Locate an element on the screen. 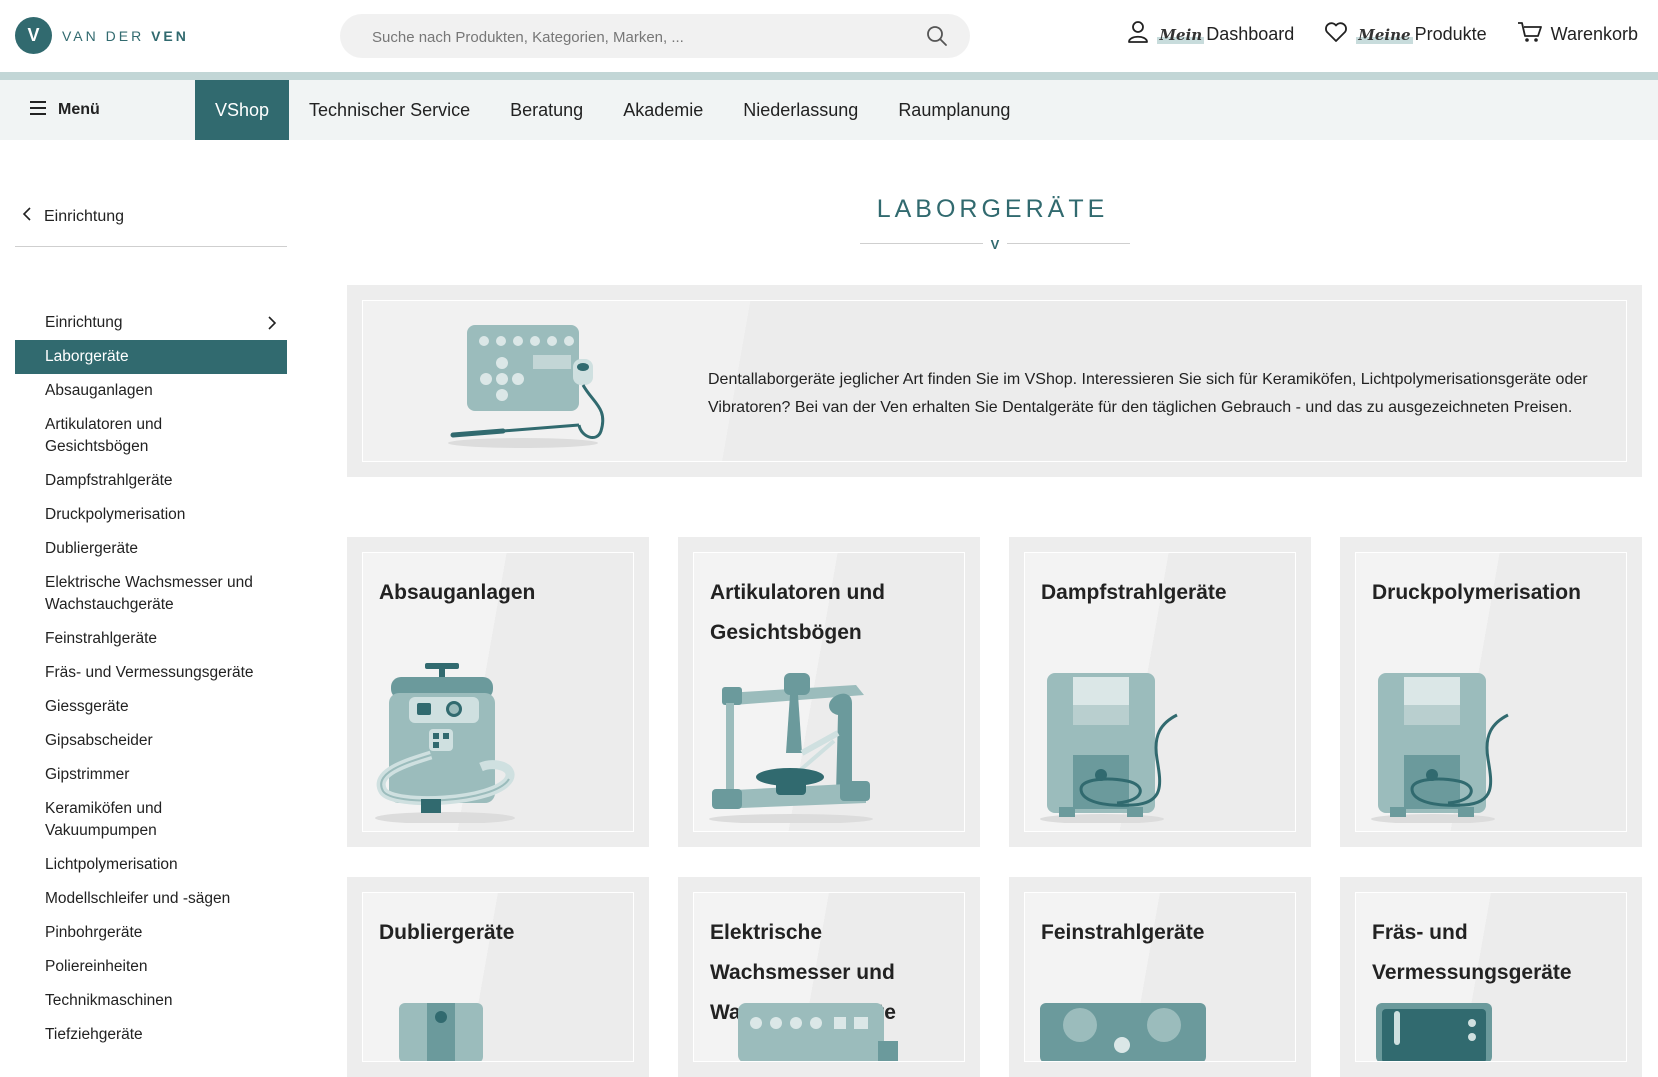 The width and height of the screenshot is (1658, 1077). dashboard-link: Mein Dashboard is located at coordinates (1210, 34).